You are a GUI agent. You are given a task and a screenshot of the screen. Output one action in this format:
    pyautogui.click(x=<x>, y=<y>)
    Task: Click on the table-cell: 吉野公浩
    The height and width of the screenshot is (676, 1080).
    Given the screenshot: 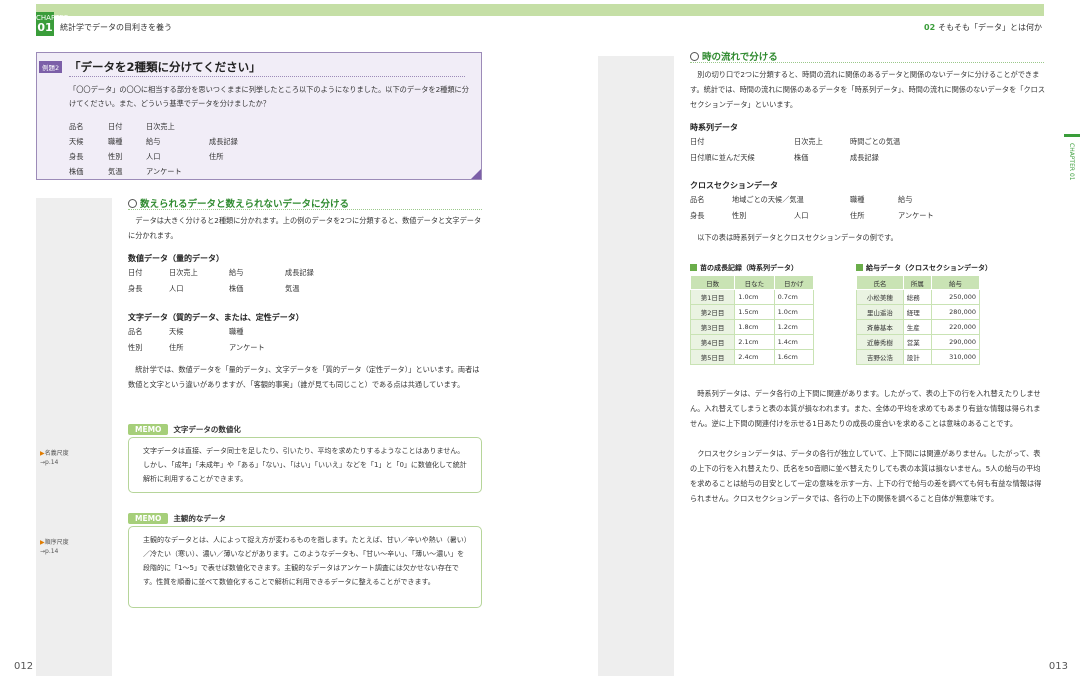 What is the action you would take?
    pyautogui.click(x=880, y=357)
    